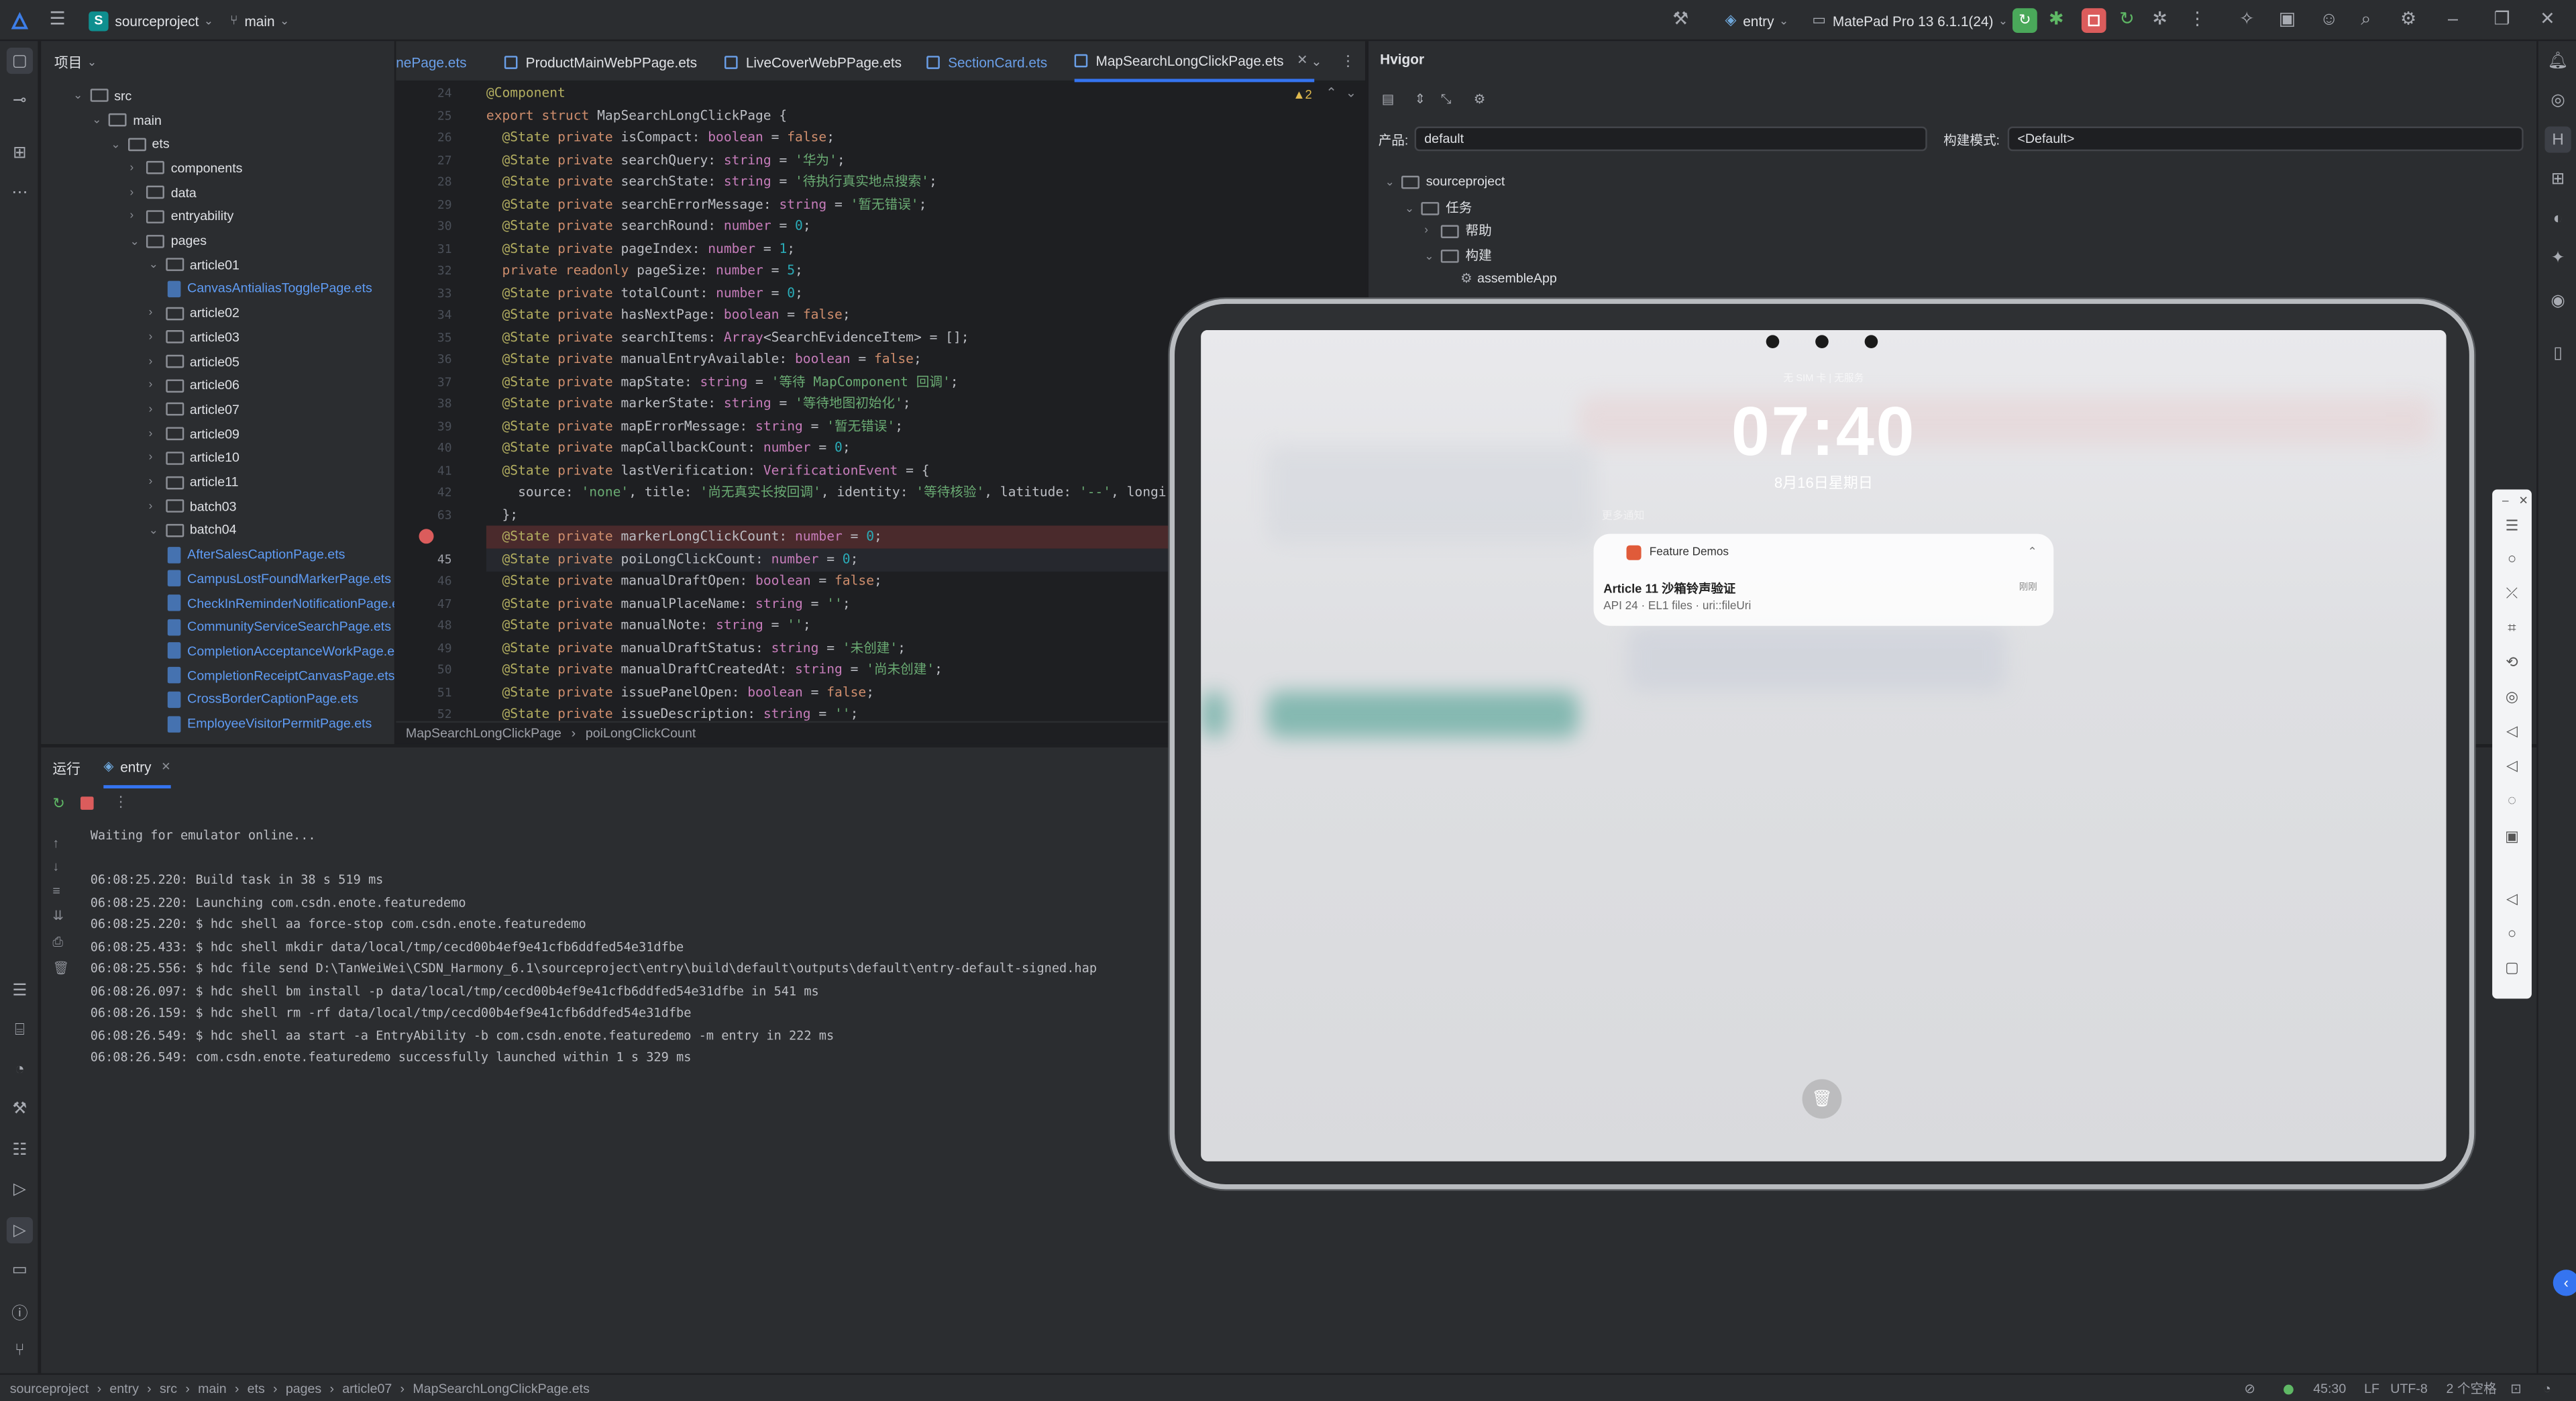  Describe the element at coordinates (367, 1389) in the screenshot. I see `status-breadcrumb-item: article07` at that location.